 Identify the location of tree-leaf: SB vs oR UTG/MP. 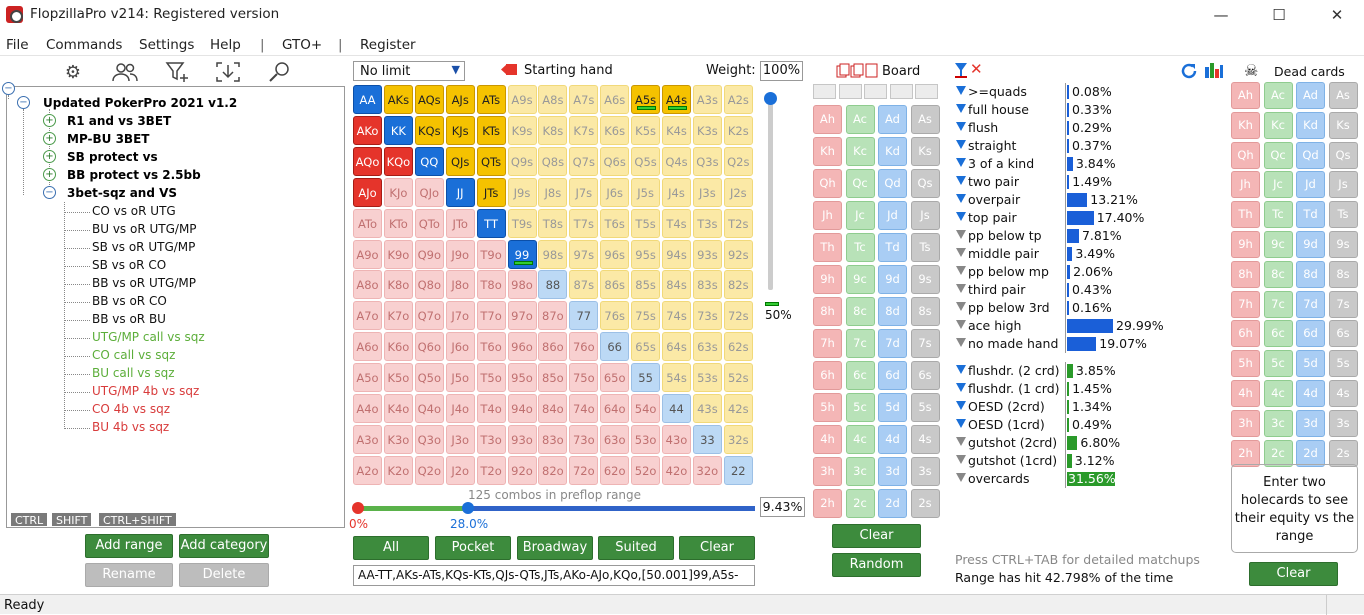
(143, 247).